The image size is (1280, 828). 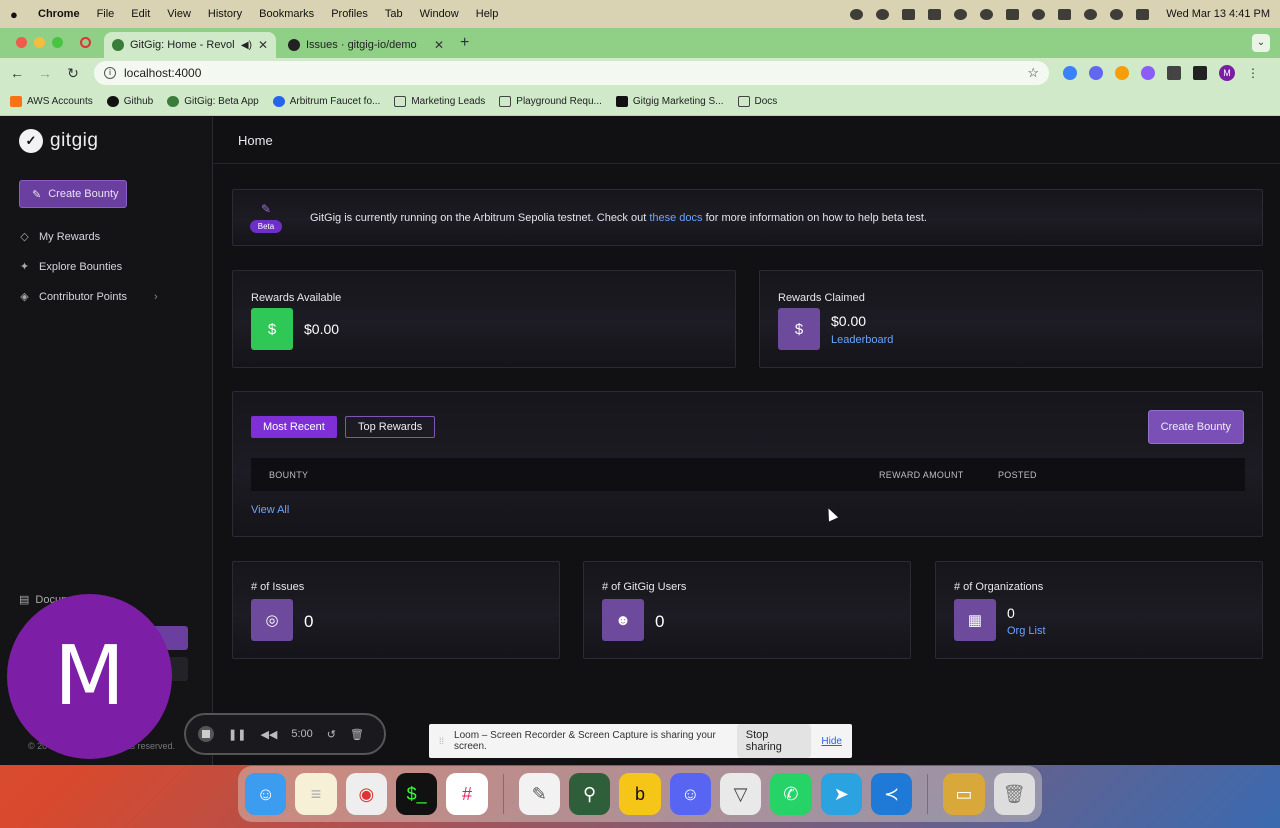 I want to click on microphone-icon, so click(x=857, y=14).